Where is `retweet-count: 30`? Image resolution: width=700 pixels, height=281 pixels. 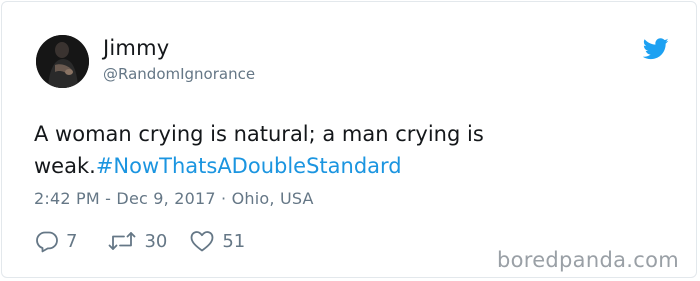
retweet-count: 30 is located at coordinates (156, 241).